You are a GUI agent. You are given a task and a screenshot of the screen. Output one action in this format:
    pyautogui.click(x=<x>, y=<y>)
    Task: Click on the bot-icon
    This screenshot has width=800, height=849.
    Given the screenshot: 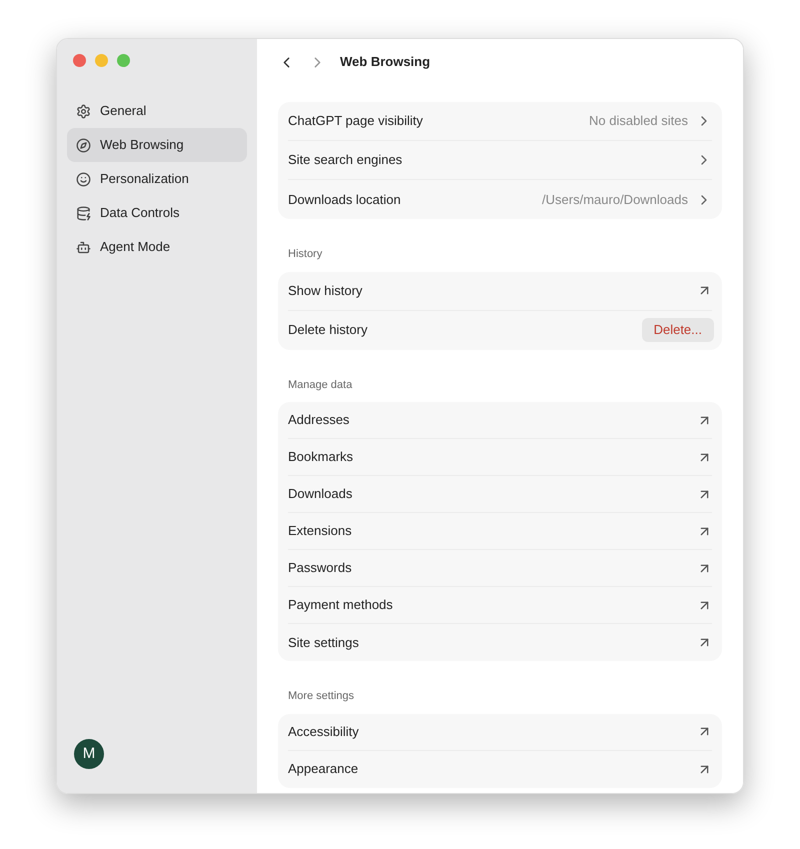 What is the action you would take?
    pyautogui.click(x=83, y=247)
    